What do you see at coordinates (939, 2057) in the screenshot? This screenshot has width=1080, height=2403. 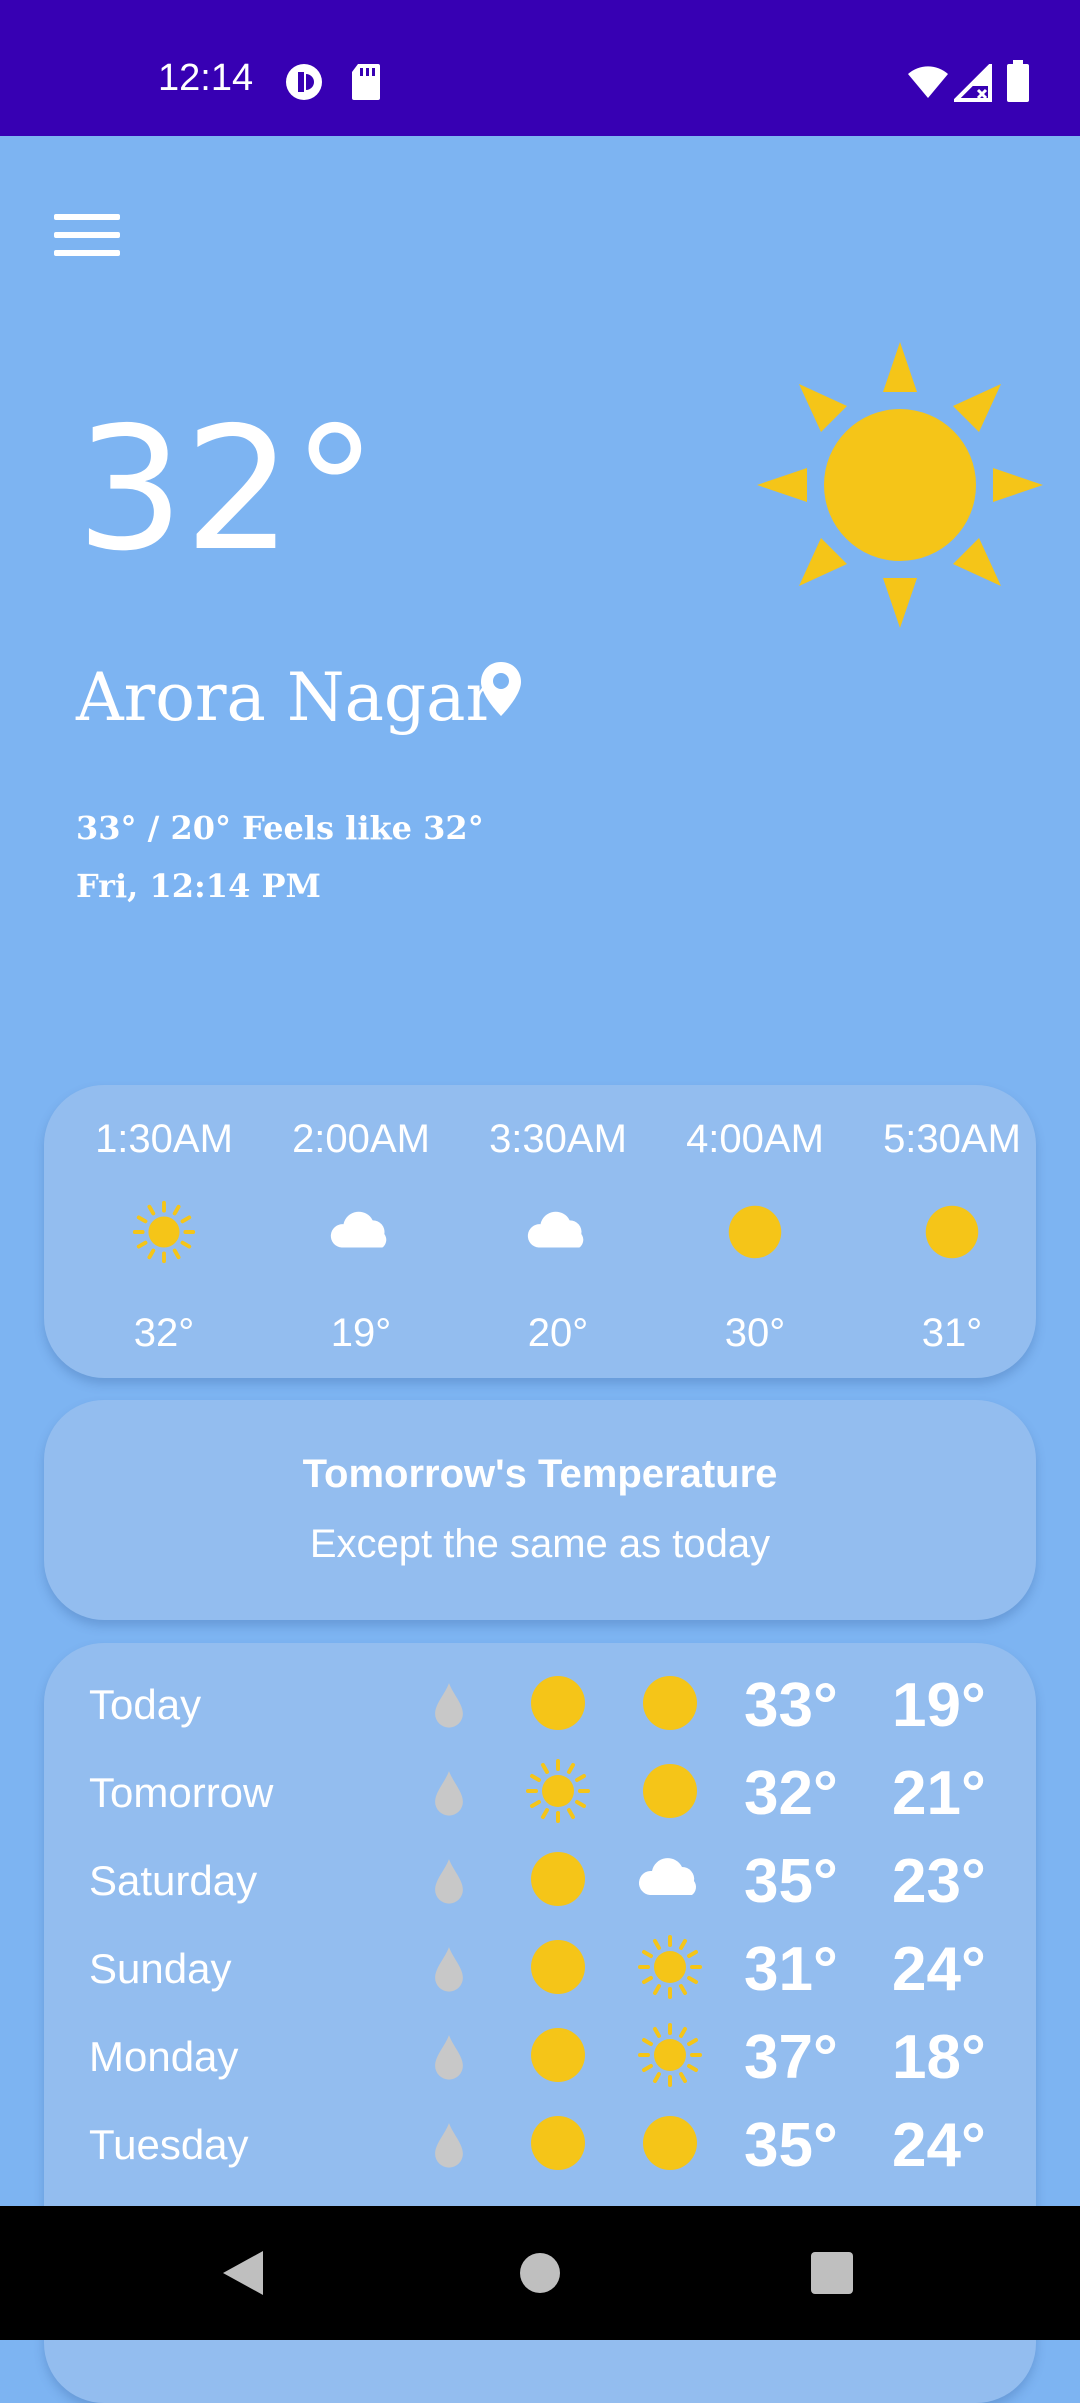 I see `day-low-temperature: 18°` at bounding box center [939, 2057].